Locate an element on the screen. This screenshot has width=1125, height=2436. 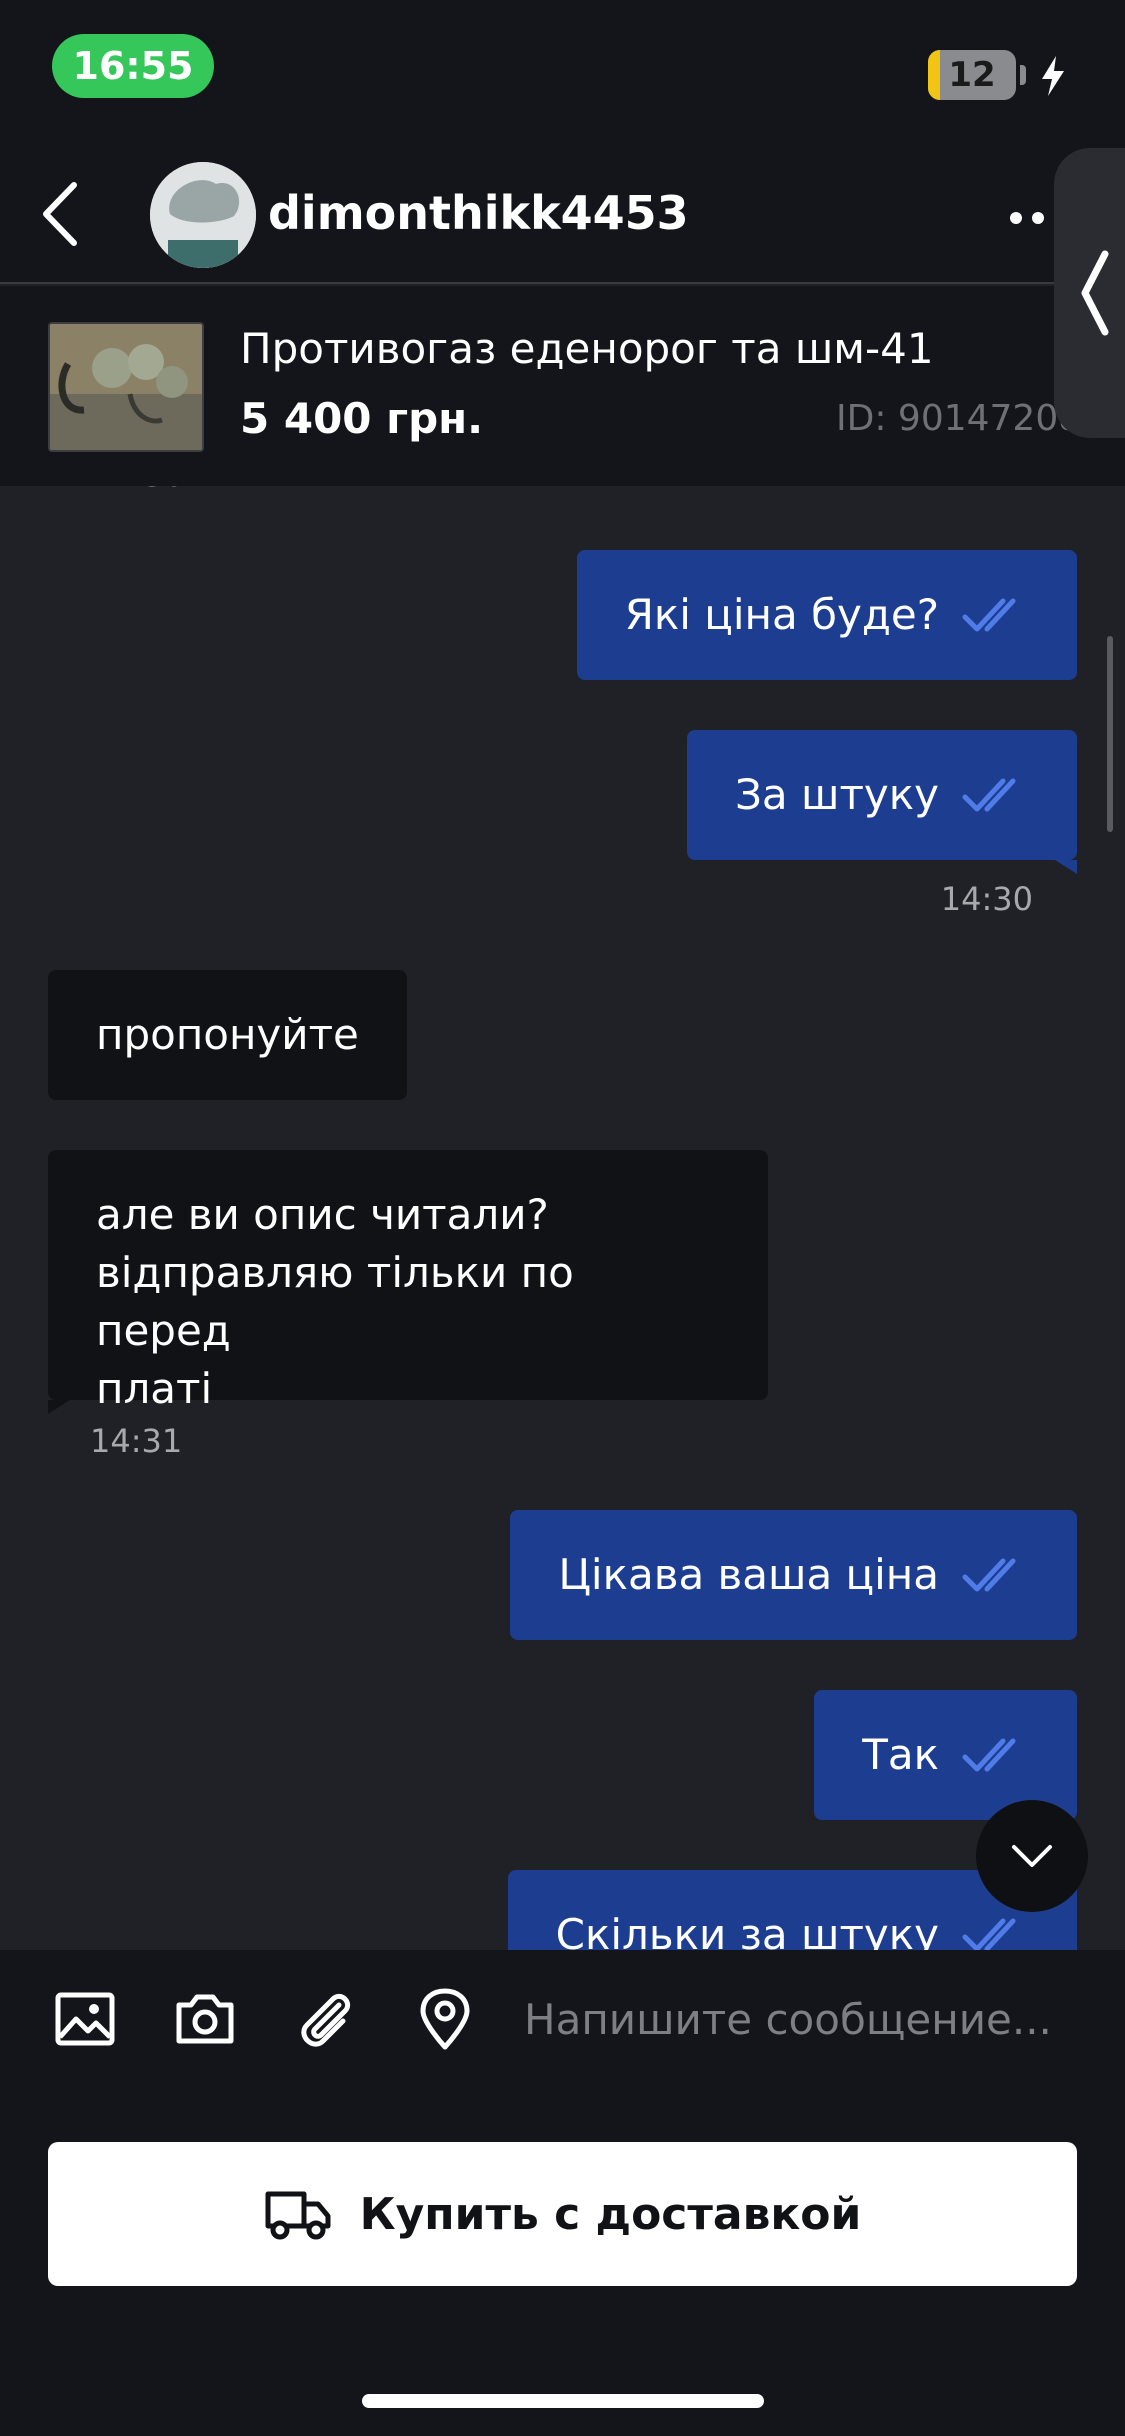
status-bar: 16:55 12 is located at coordinates (562, 70).